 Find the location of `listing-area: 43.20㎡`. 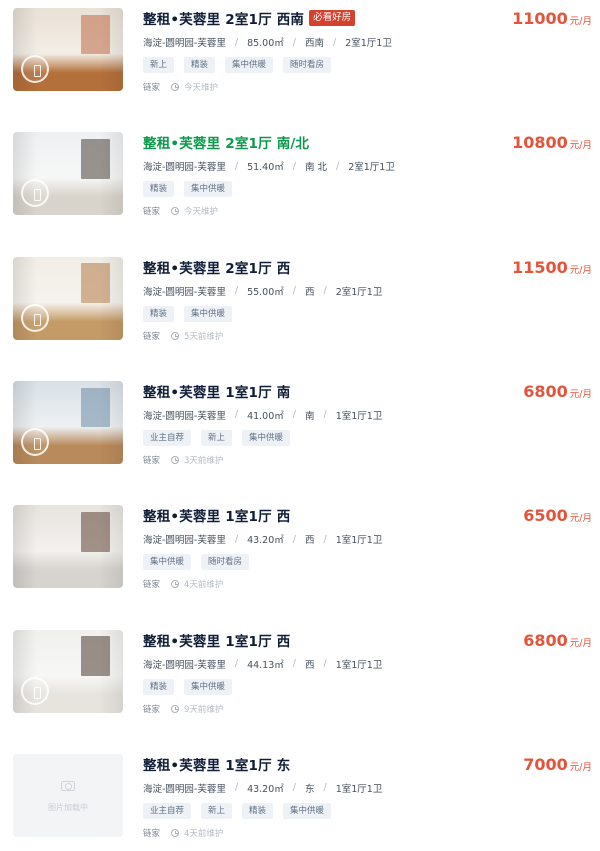

listing-area: 43.20㎡ is located at coordinates (265, 541).